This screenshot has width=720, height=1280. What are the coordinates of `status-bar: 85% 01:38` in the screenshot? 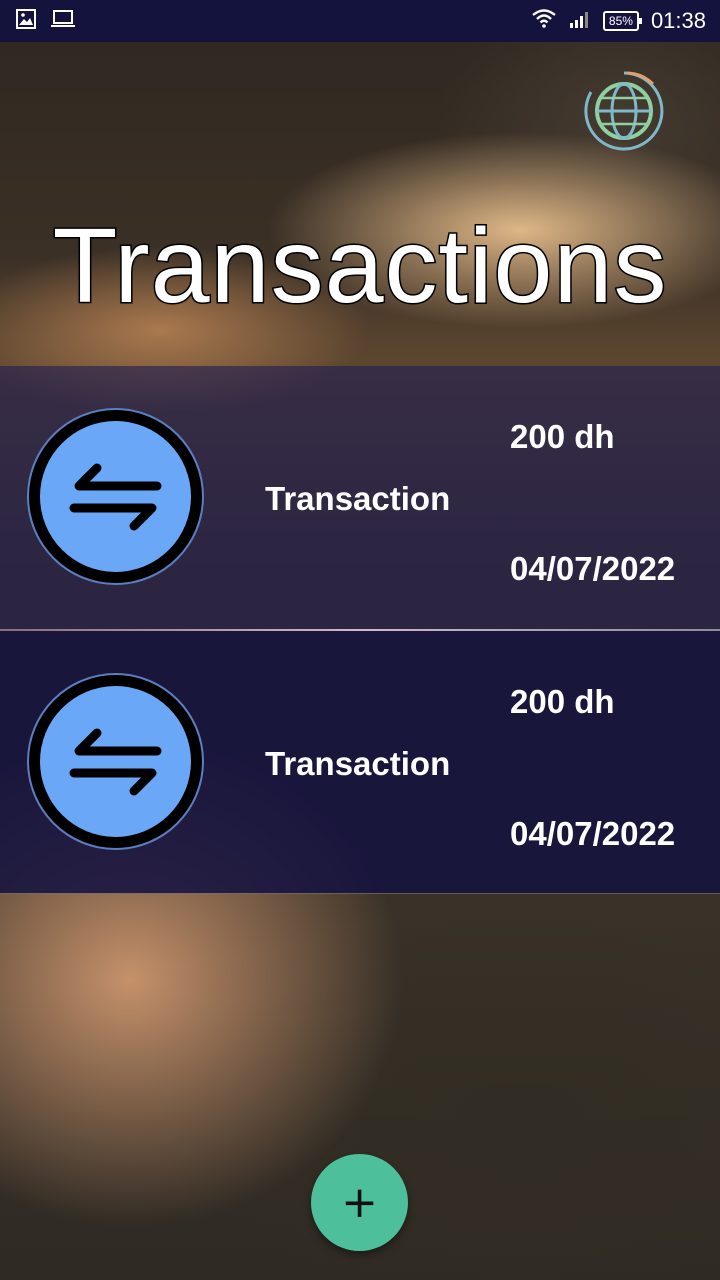 It's located at (360, 21).